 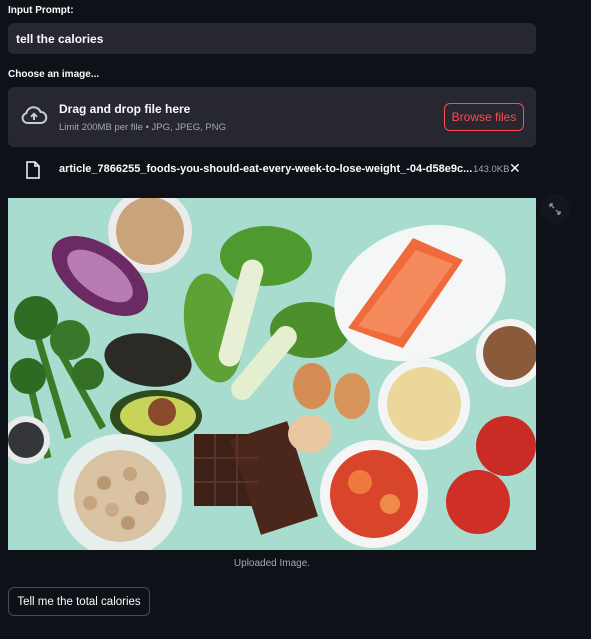 What do you see at coordinates (506, 446) in the screenshot?
I see `apple` at bounding box center [506, 446].